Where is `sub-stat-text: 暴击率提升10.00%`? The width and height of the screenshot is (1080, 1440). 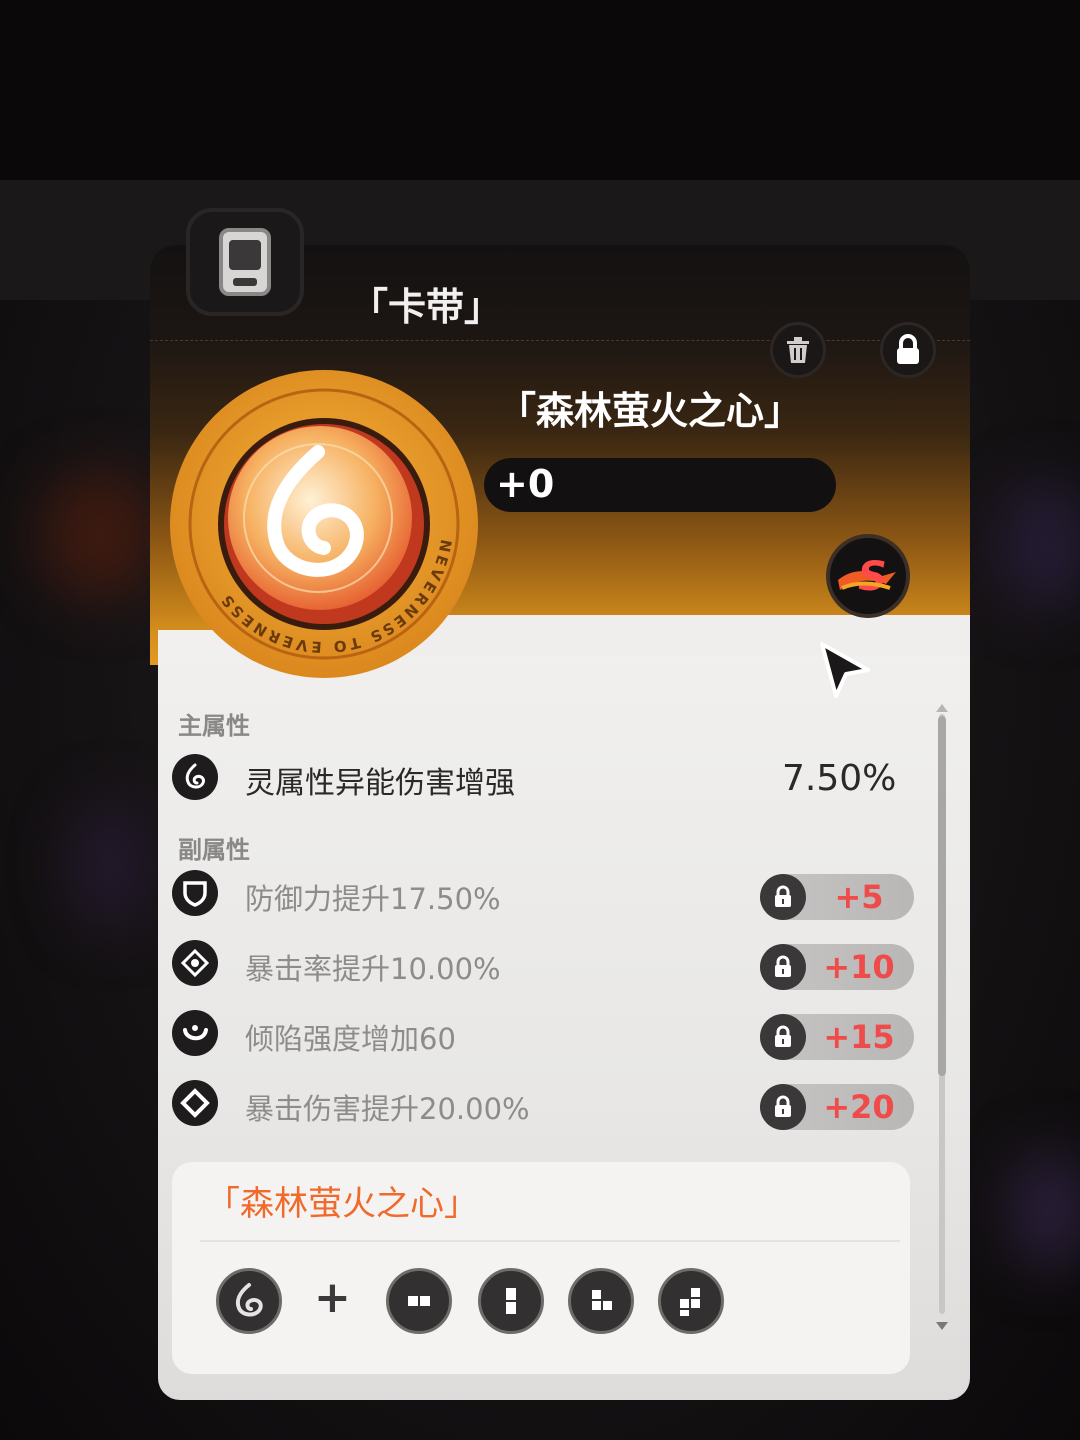 sub-stat-text: 暴击率提升10.00% is located at coordinates (373, 969).